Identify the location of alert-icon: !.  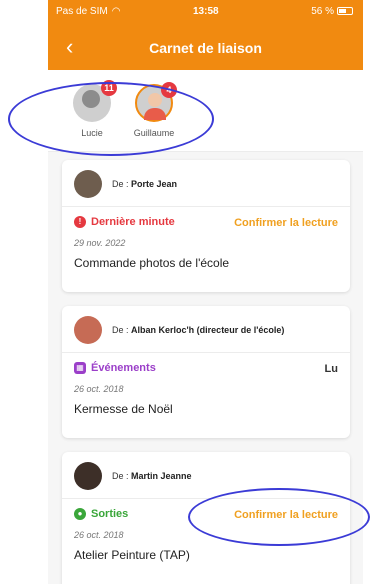
(80, 222).